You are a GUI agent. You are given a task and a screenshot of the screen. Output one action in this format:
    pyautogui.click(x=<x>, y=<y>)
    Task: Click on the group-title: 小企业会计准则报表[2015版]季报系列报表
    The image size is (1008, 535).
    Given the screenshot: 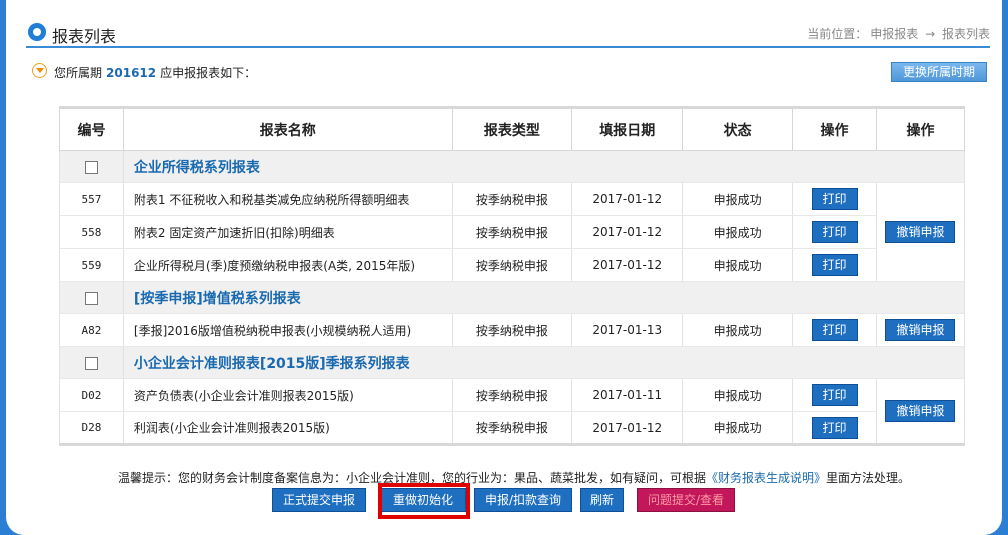 What is the action you would take?
    pyautogui.click(x=271, y=363)
    